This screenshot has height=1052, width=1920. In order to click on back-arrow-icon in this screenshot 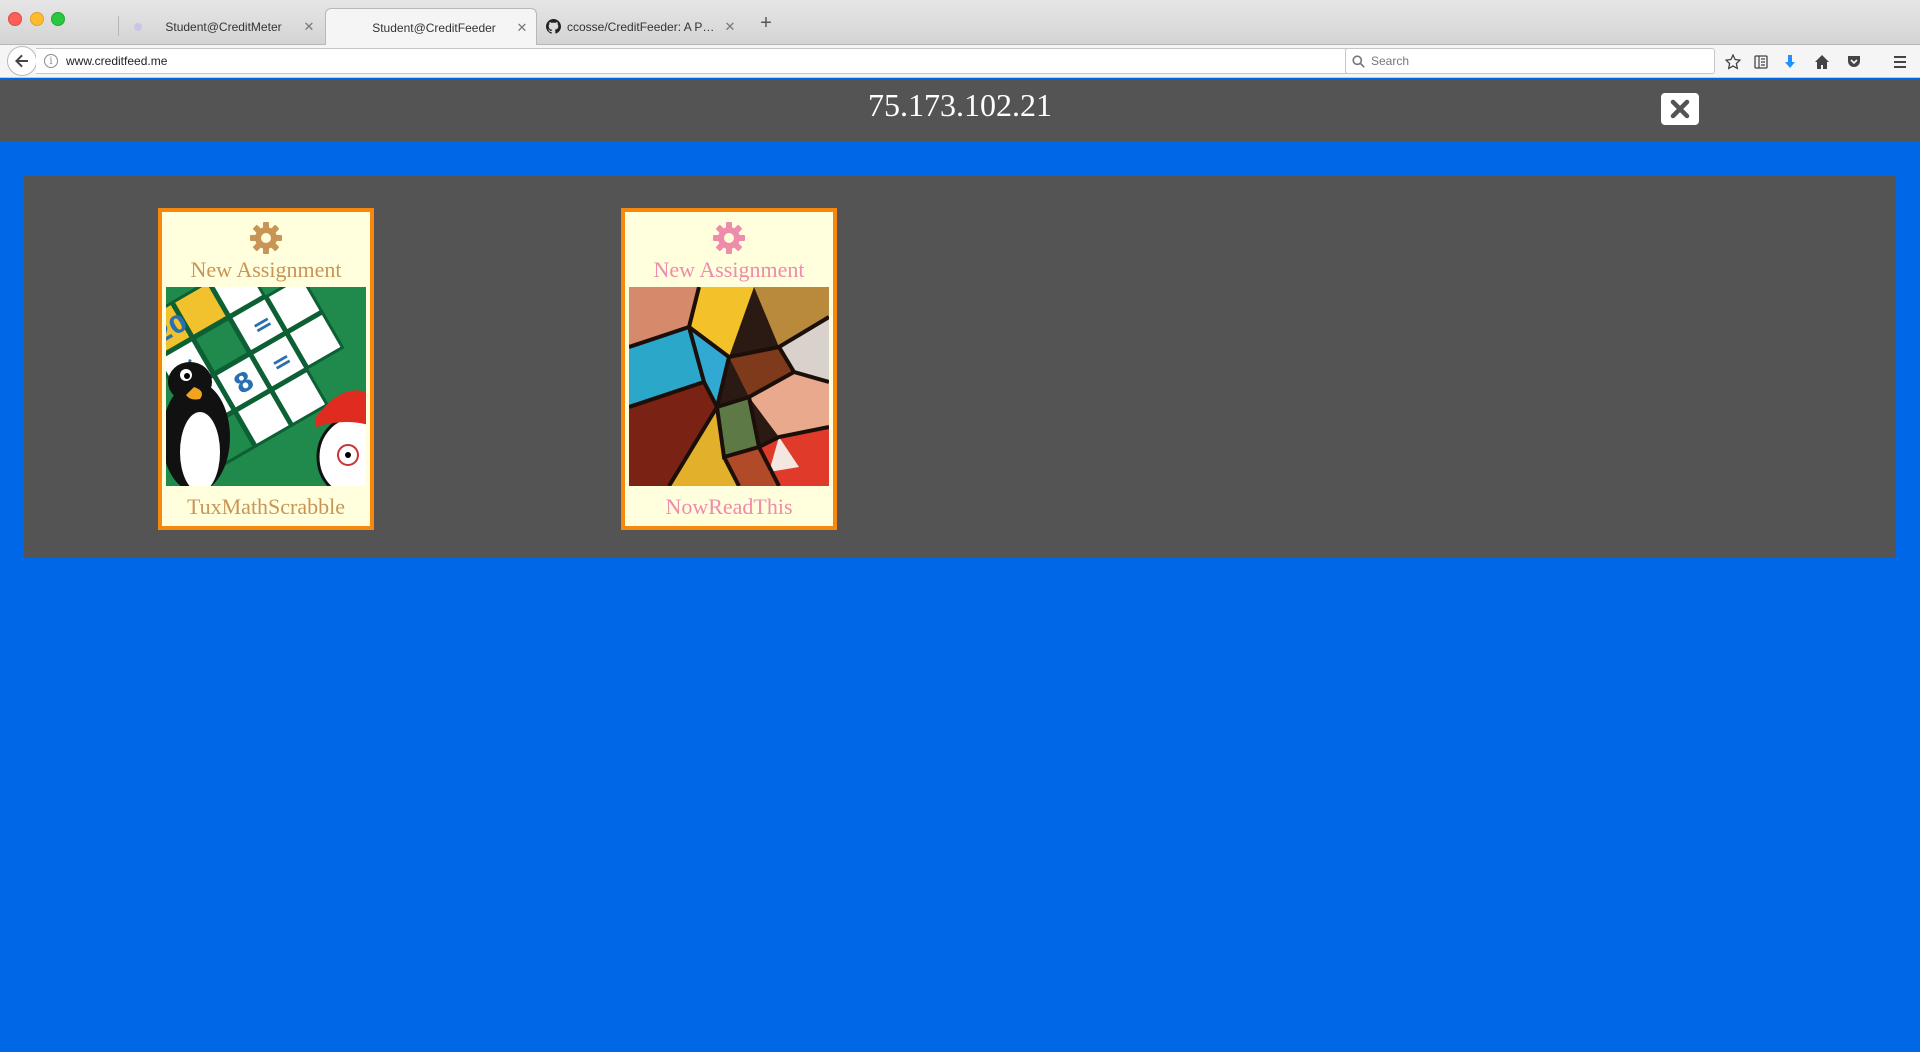, I will do `click(21, 61)`.